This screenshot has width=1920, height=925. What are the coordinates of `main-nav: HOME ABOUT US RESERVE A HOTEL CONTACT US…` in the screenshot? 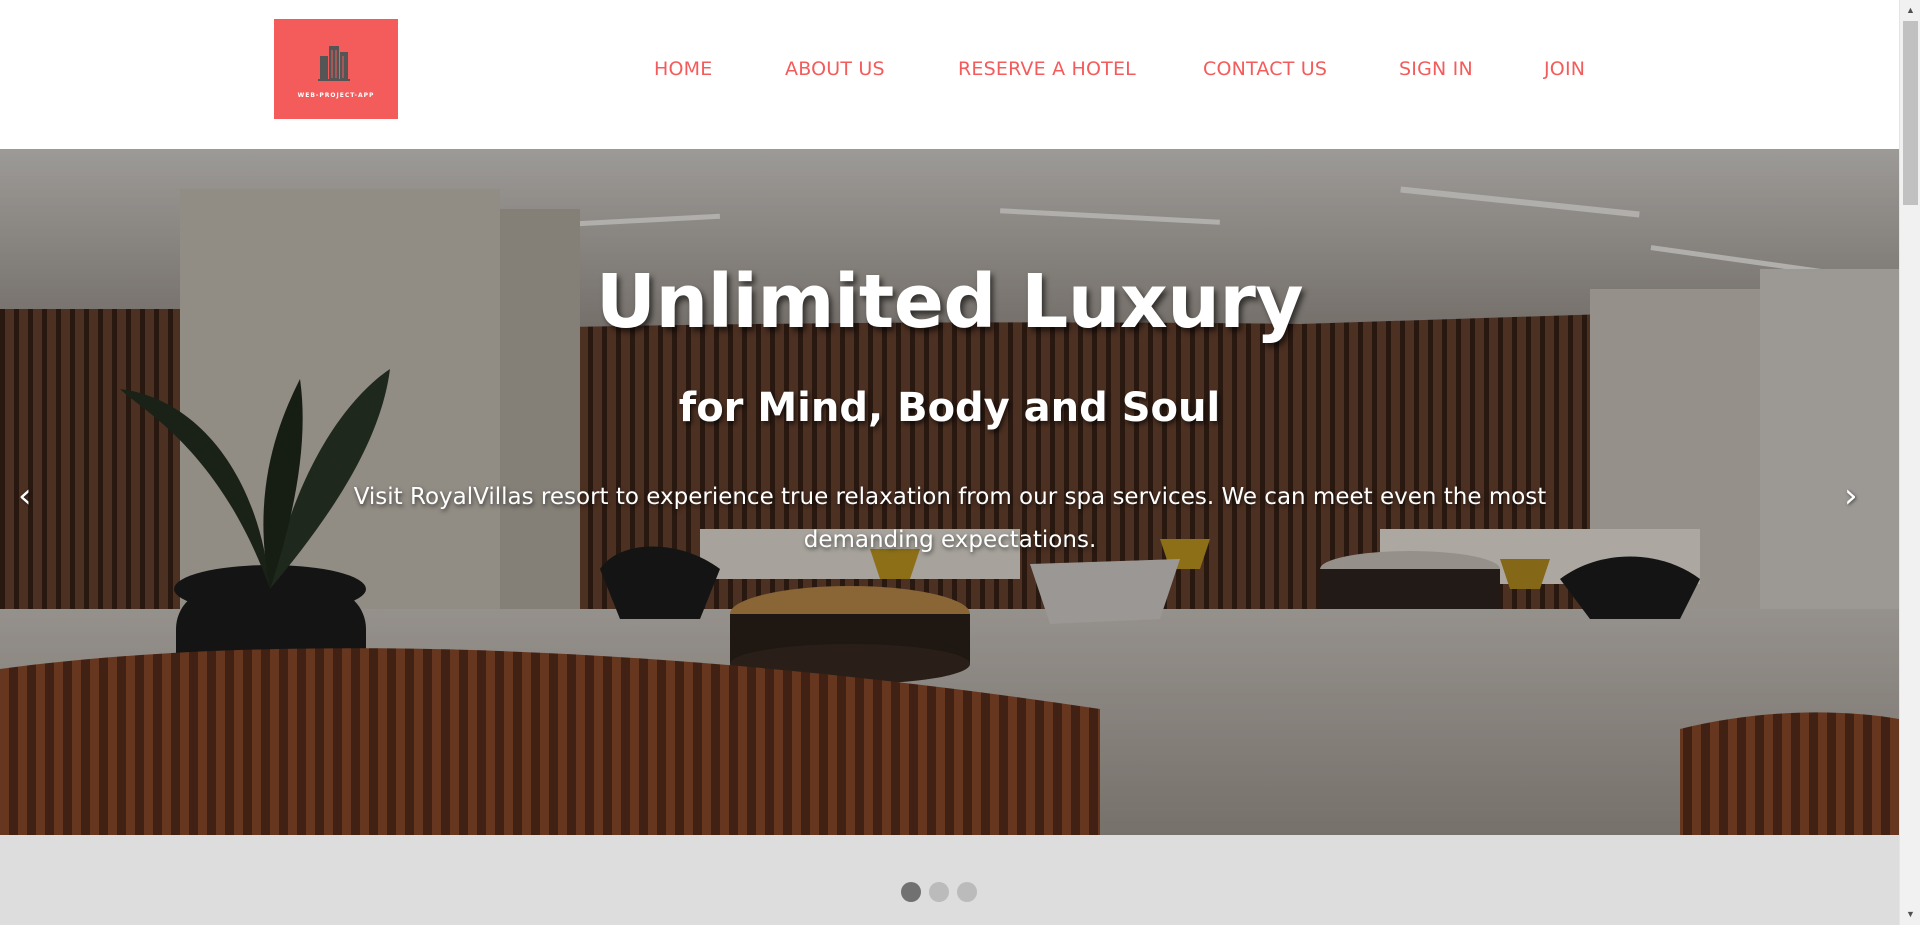 It's located at (949, 73).